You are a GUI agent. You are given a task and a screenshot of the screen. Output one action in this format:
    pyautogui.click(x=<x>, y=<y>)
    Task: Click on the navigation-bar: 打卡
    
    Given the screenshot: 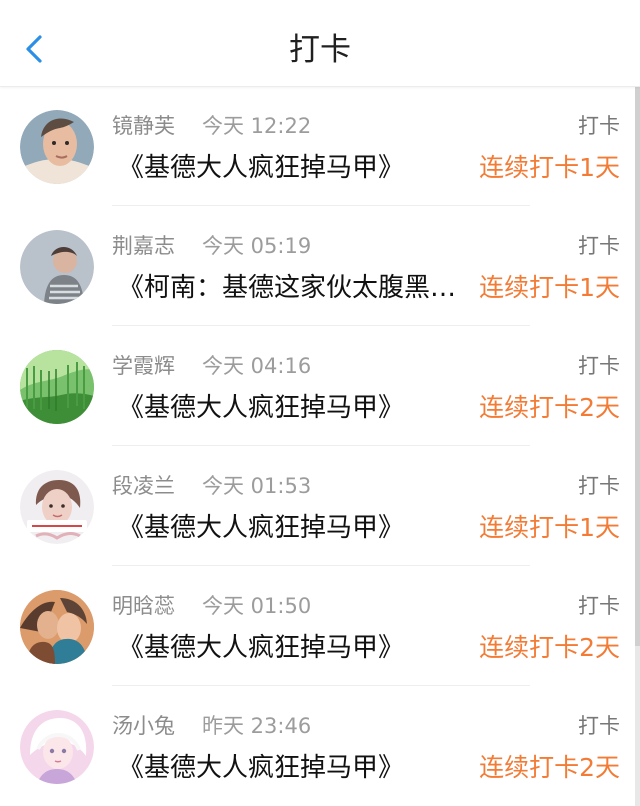 What is the action you would take?
    pyautogui.click(x=320, y=43)
    